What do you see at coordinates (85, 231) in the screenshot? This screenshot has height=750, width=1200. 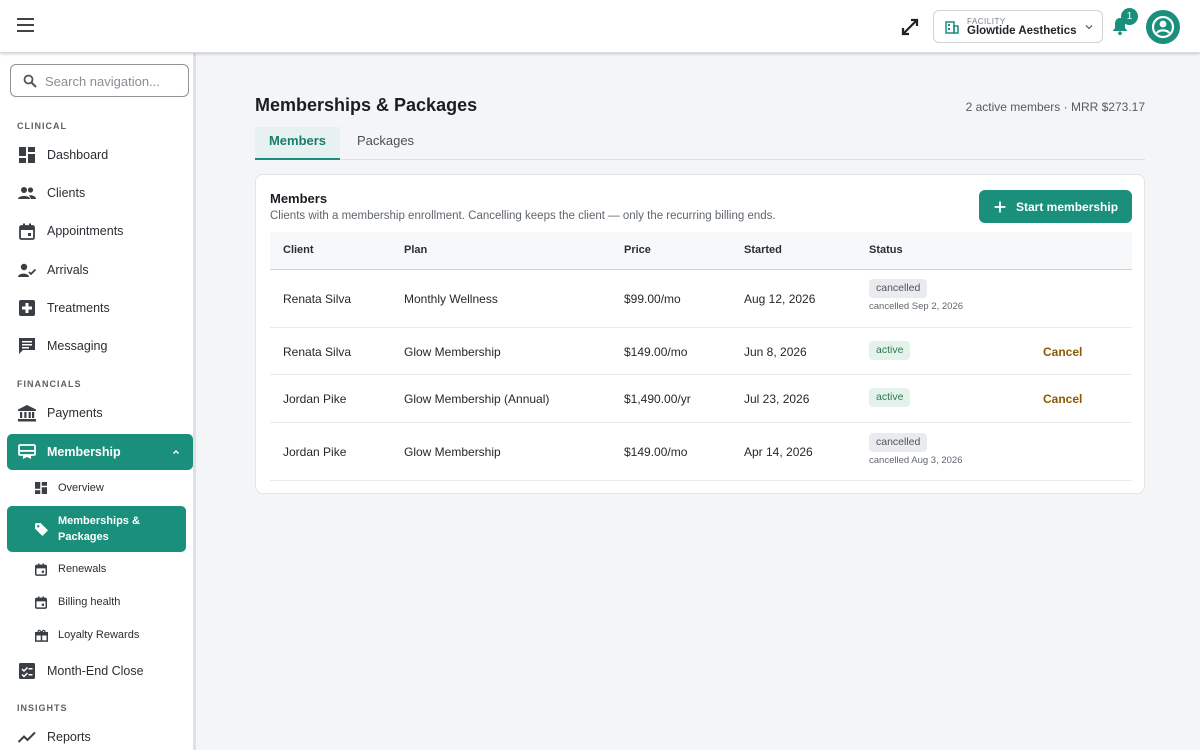 I see `sidebar-item-label: Appointments` at bounding box center [85, 231].